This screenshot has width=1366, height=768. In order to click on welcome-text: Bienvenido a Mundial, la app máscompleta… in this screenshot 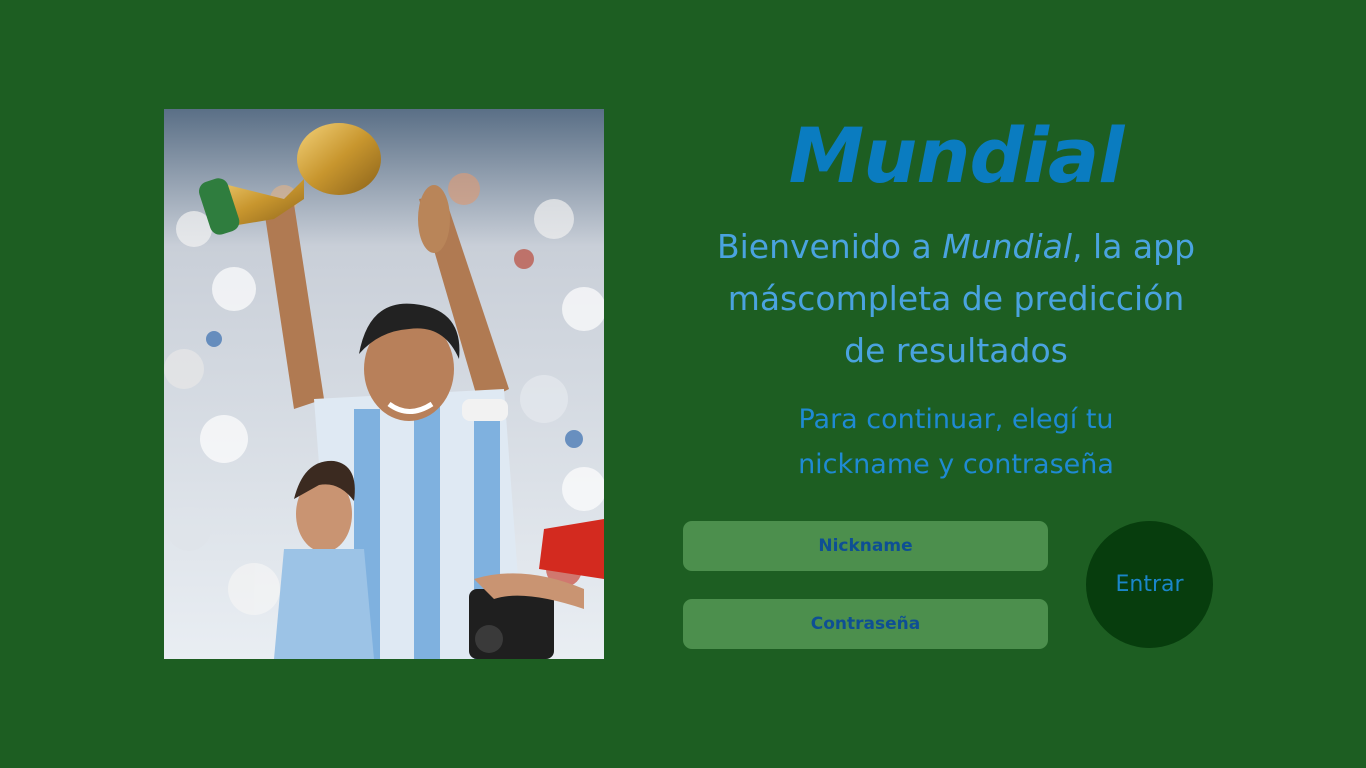, I will do `click(956, 299)`.